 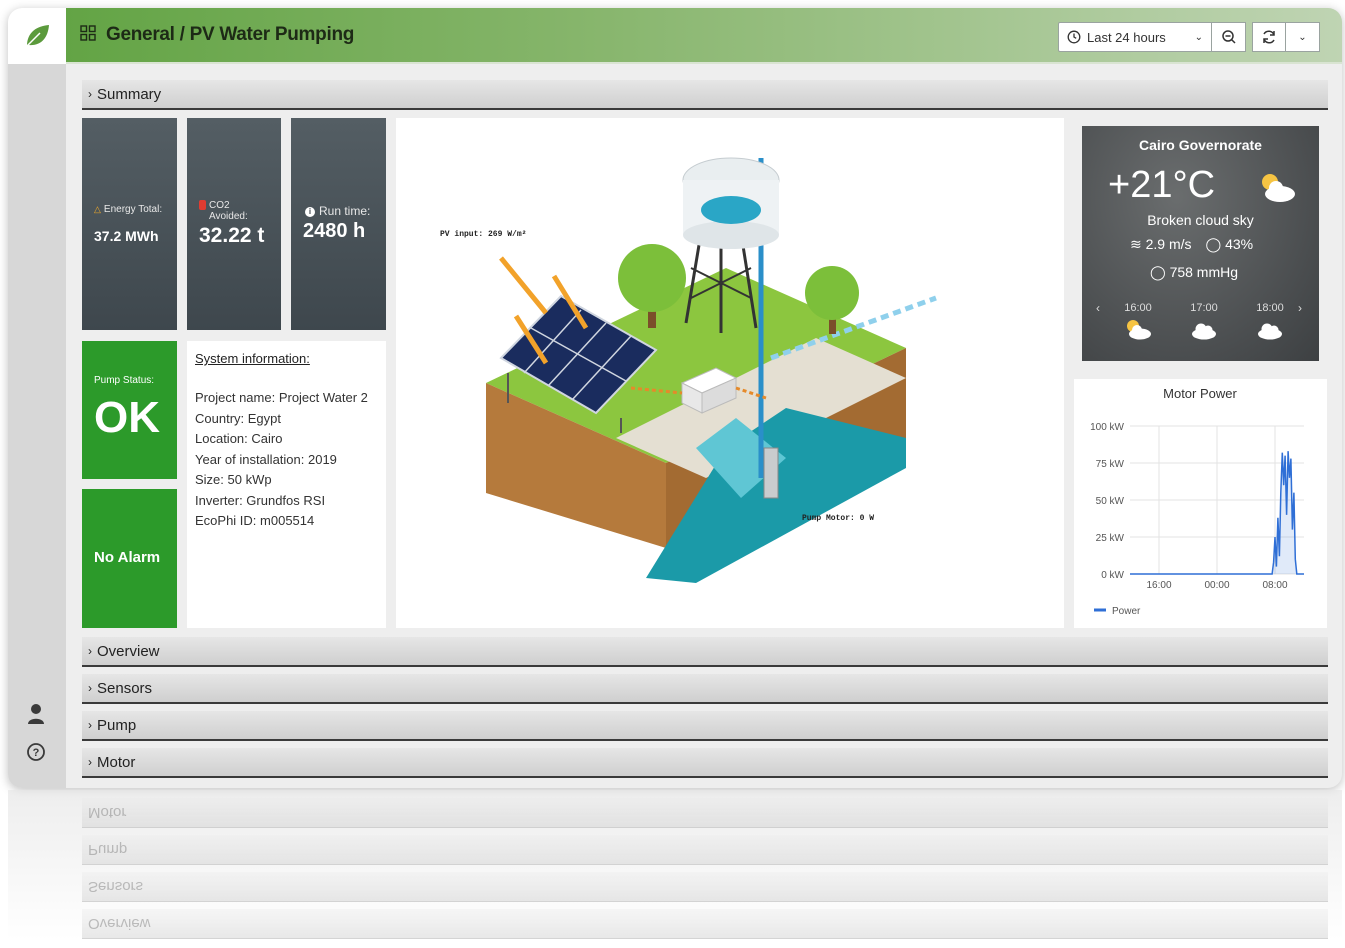 I want to click on alarm-card: No Alarm, so click(x=129, y=558).